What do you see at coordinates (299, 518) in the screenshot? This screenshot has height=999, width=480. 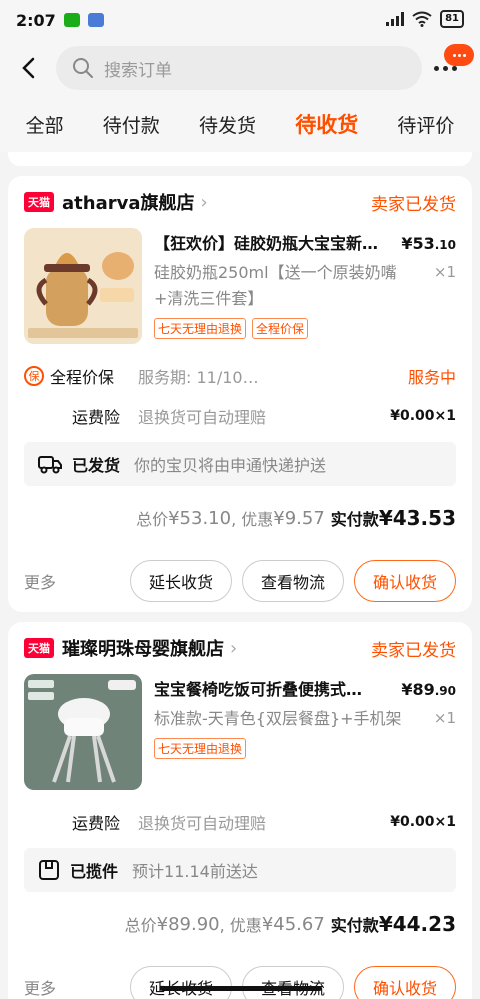 I see `discount-amount: ¥9.57` at bounding box center [299, 518].